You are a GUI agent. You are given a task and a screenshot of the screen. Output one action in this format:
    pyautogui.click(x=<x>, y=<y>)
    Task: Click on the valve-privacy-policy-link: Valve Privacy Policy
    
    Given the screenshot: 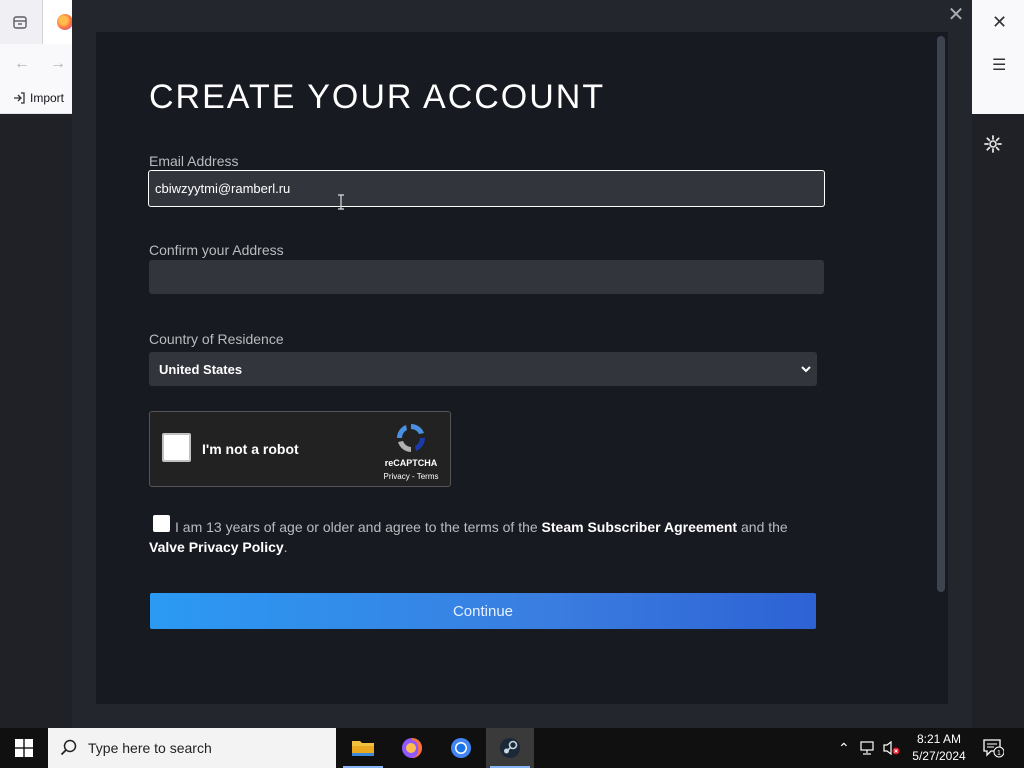 What is the action you would take?
    pyautogui.click(x=216, y=547)
    